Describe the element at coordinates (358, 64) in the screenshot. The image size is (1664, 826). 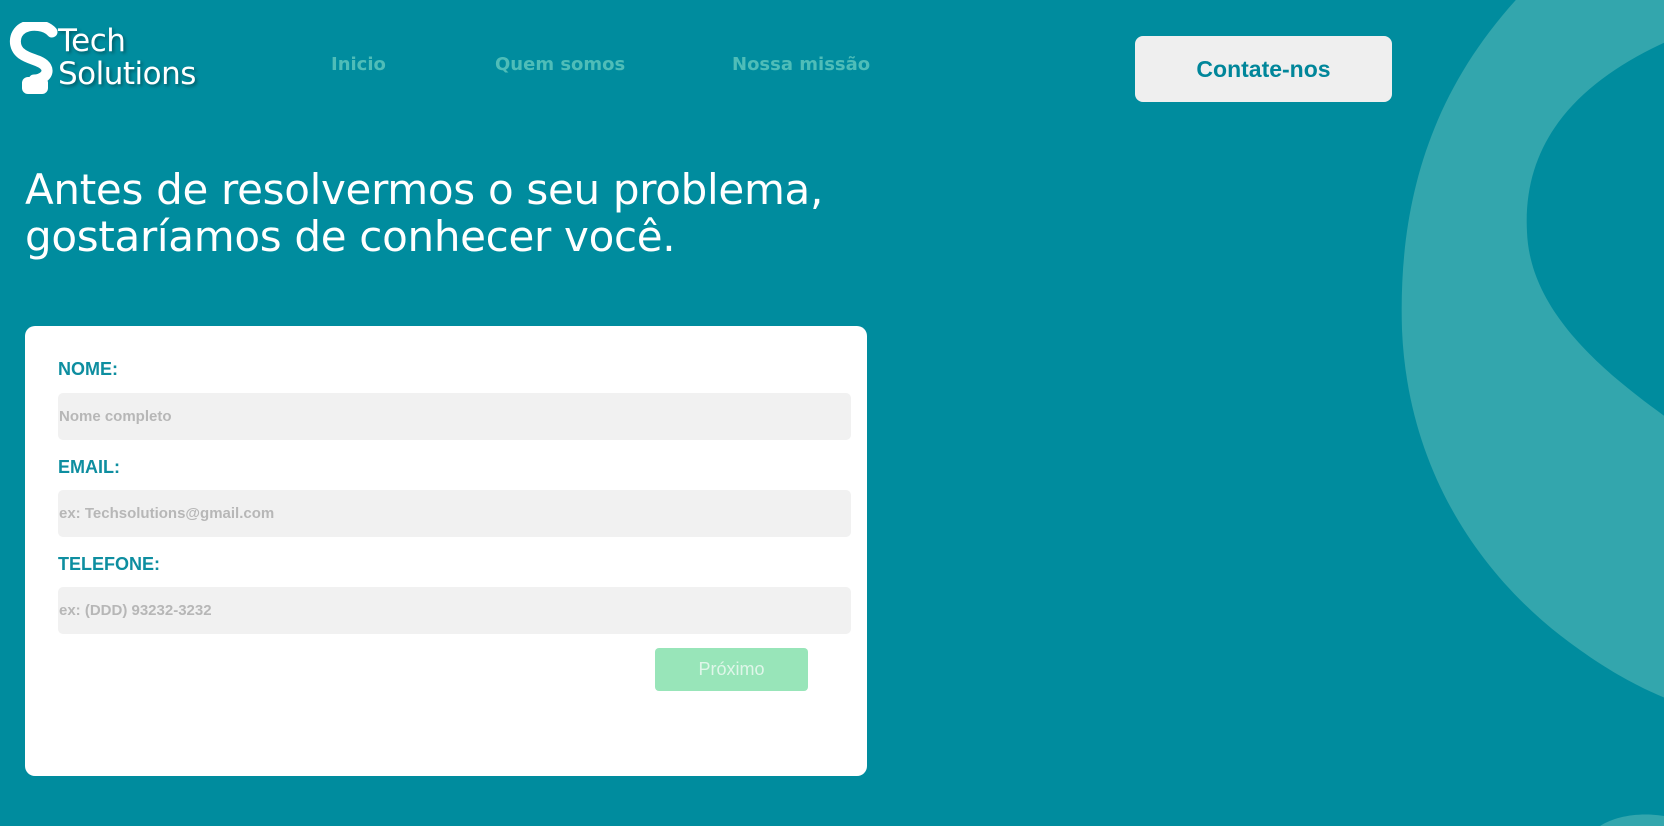
I see `nav-link-inicio: Inicio` at that location.